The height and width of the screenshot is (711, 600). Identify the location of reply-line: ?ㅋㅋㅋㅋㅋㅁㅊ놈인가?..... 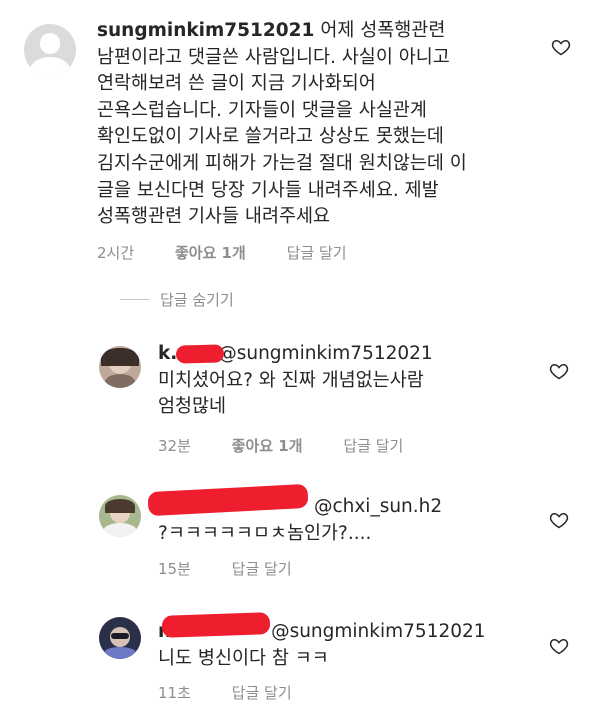
(265, 533).